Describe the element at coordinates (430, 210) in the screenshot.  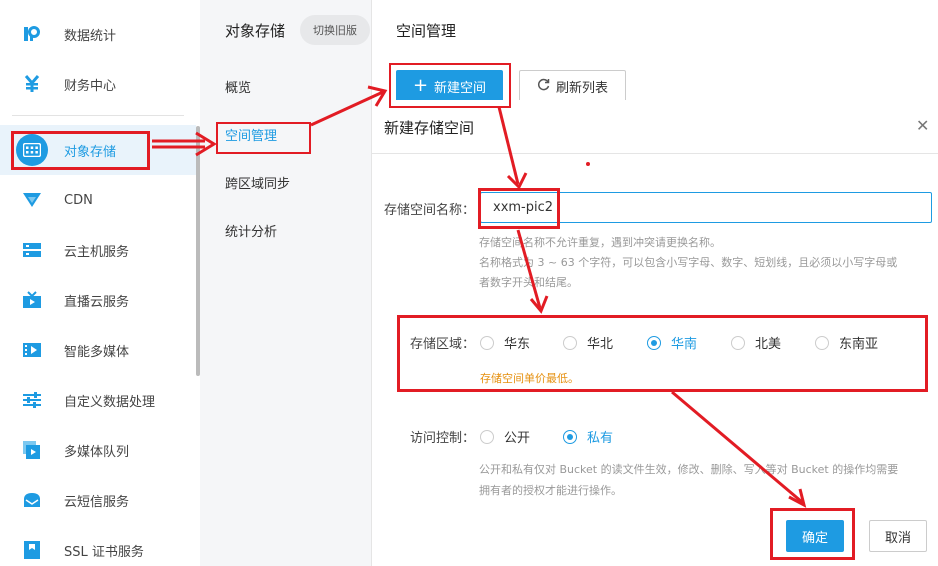
I see `bucket-name-label: 存储空间名称：` at that location.